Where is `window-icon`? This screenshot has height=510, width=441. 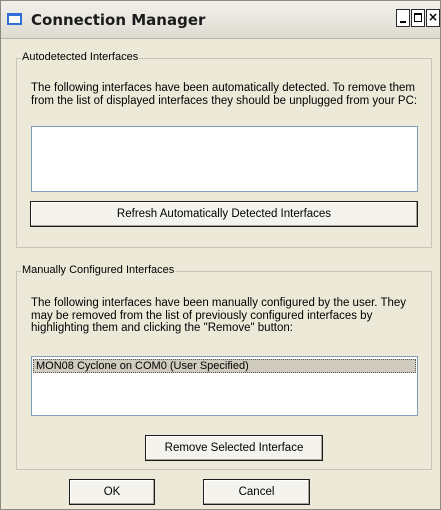
window-icon is located at coordinates (14, 19).